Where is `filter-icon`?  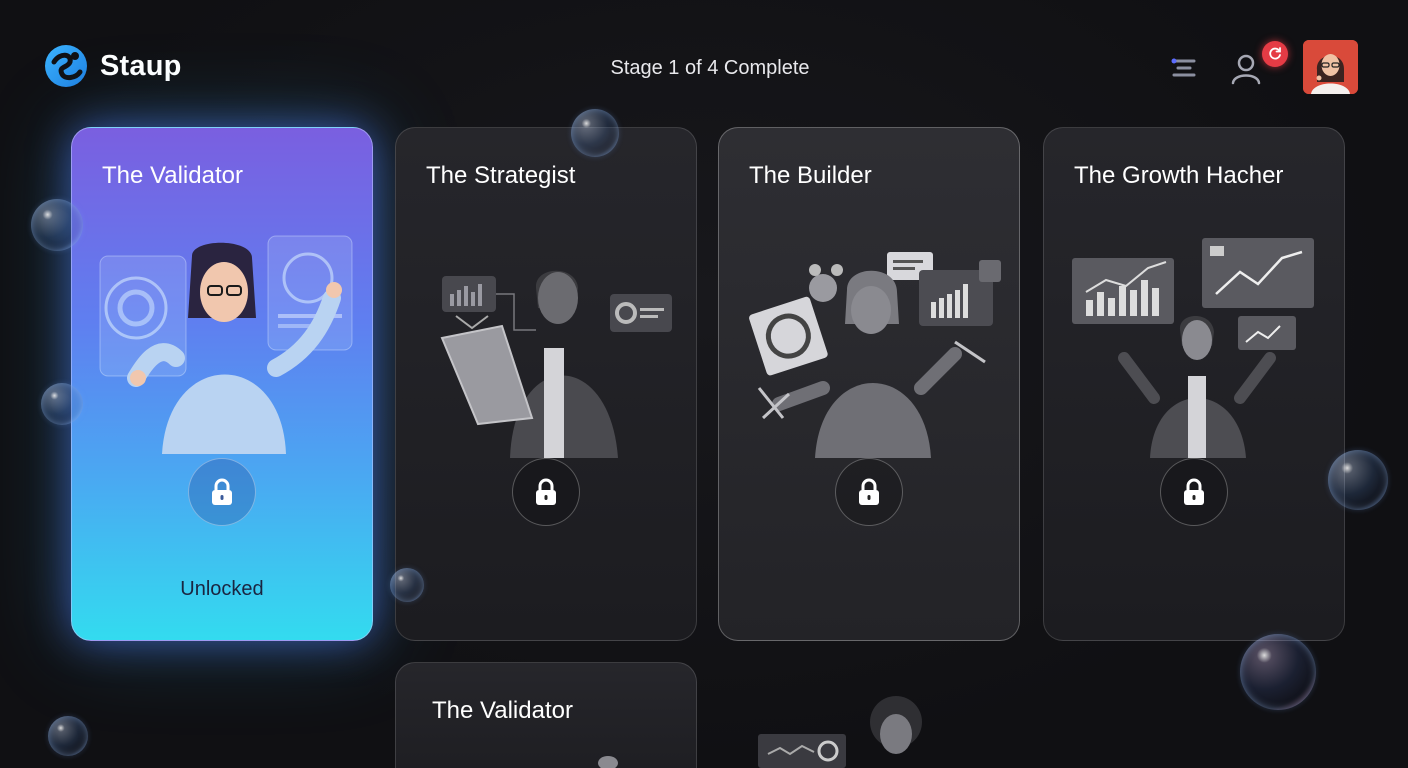 filter-icon is located at coordinates (1183, 67).